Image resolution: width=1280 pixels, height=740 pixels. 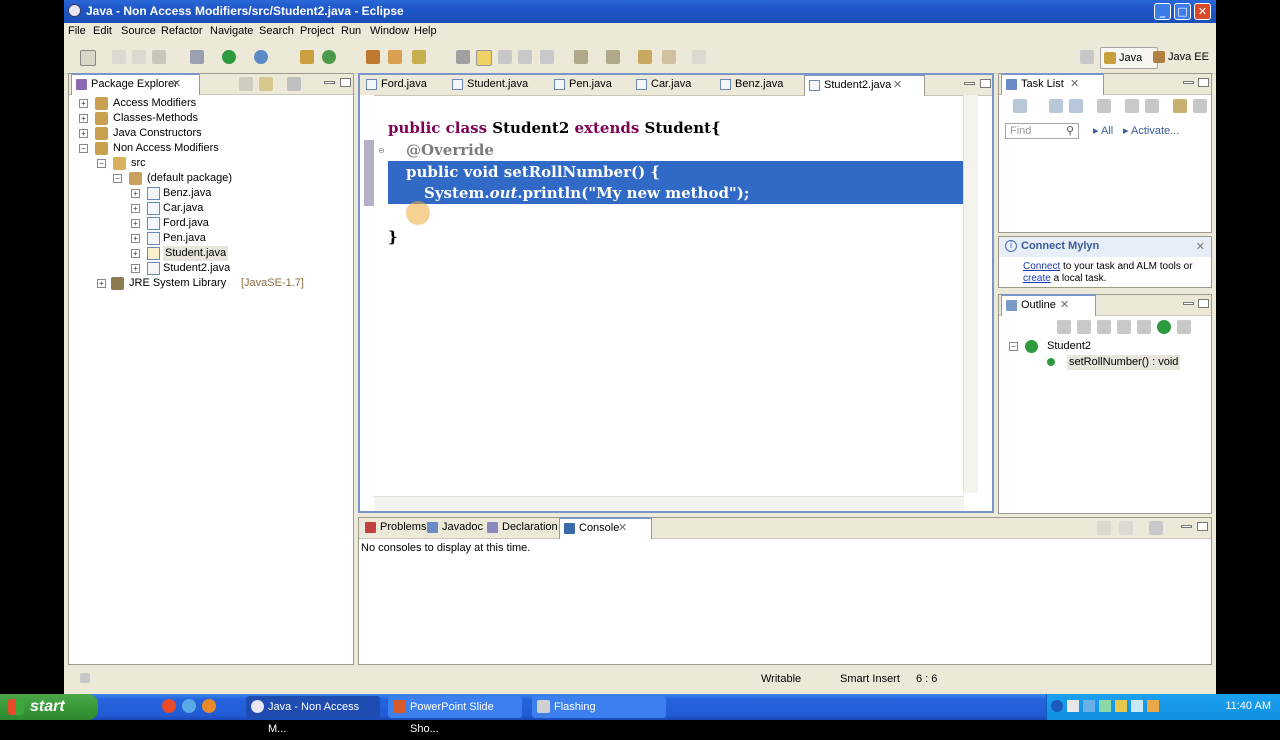 I want to click on ie-icon, so click(x=189, y=706).